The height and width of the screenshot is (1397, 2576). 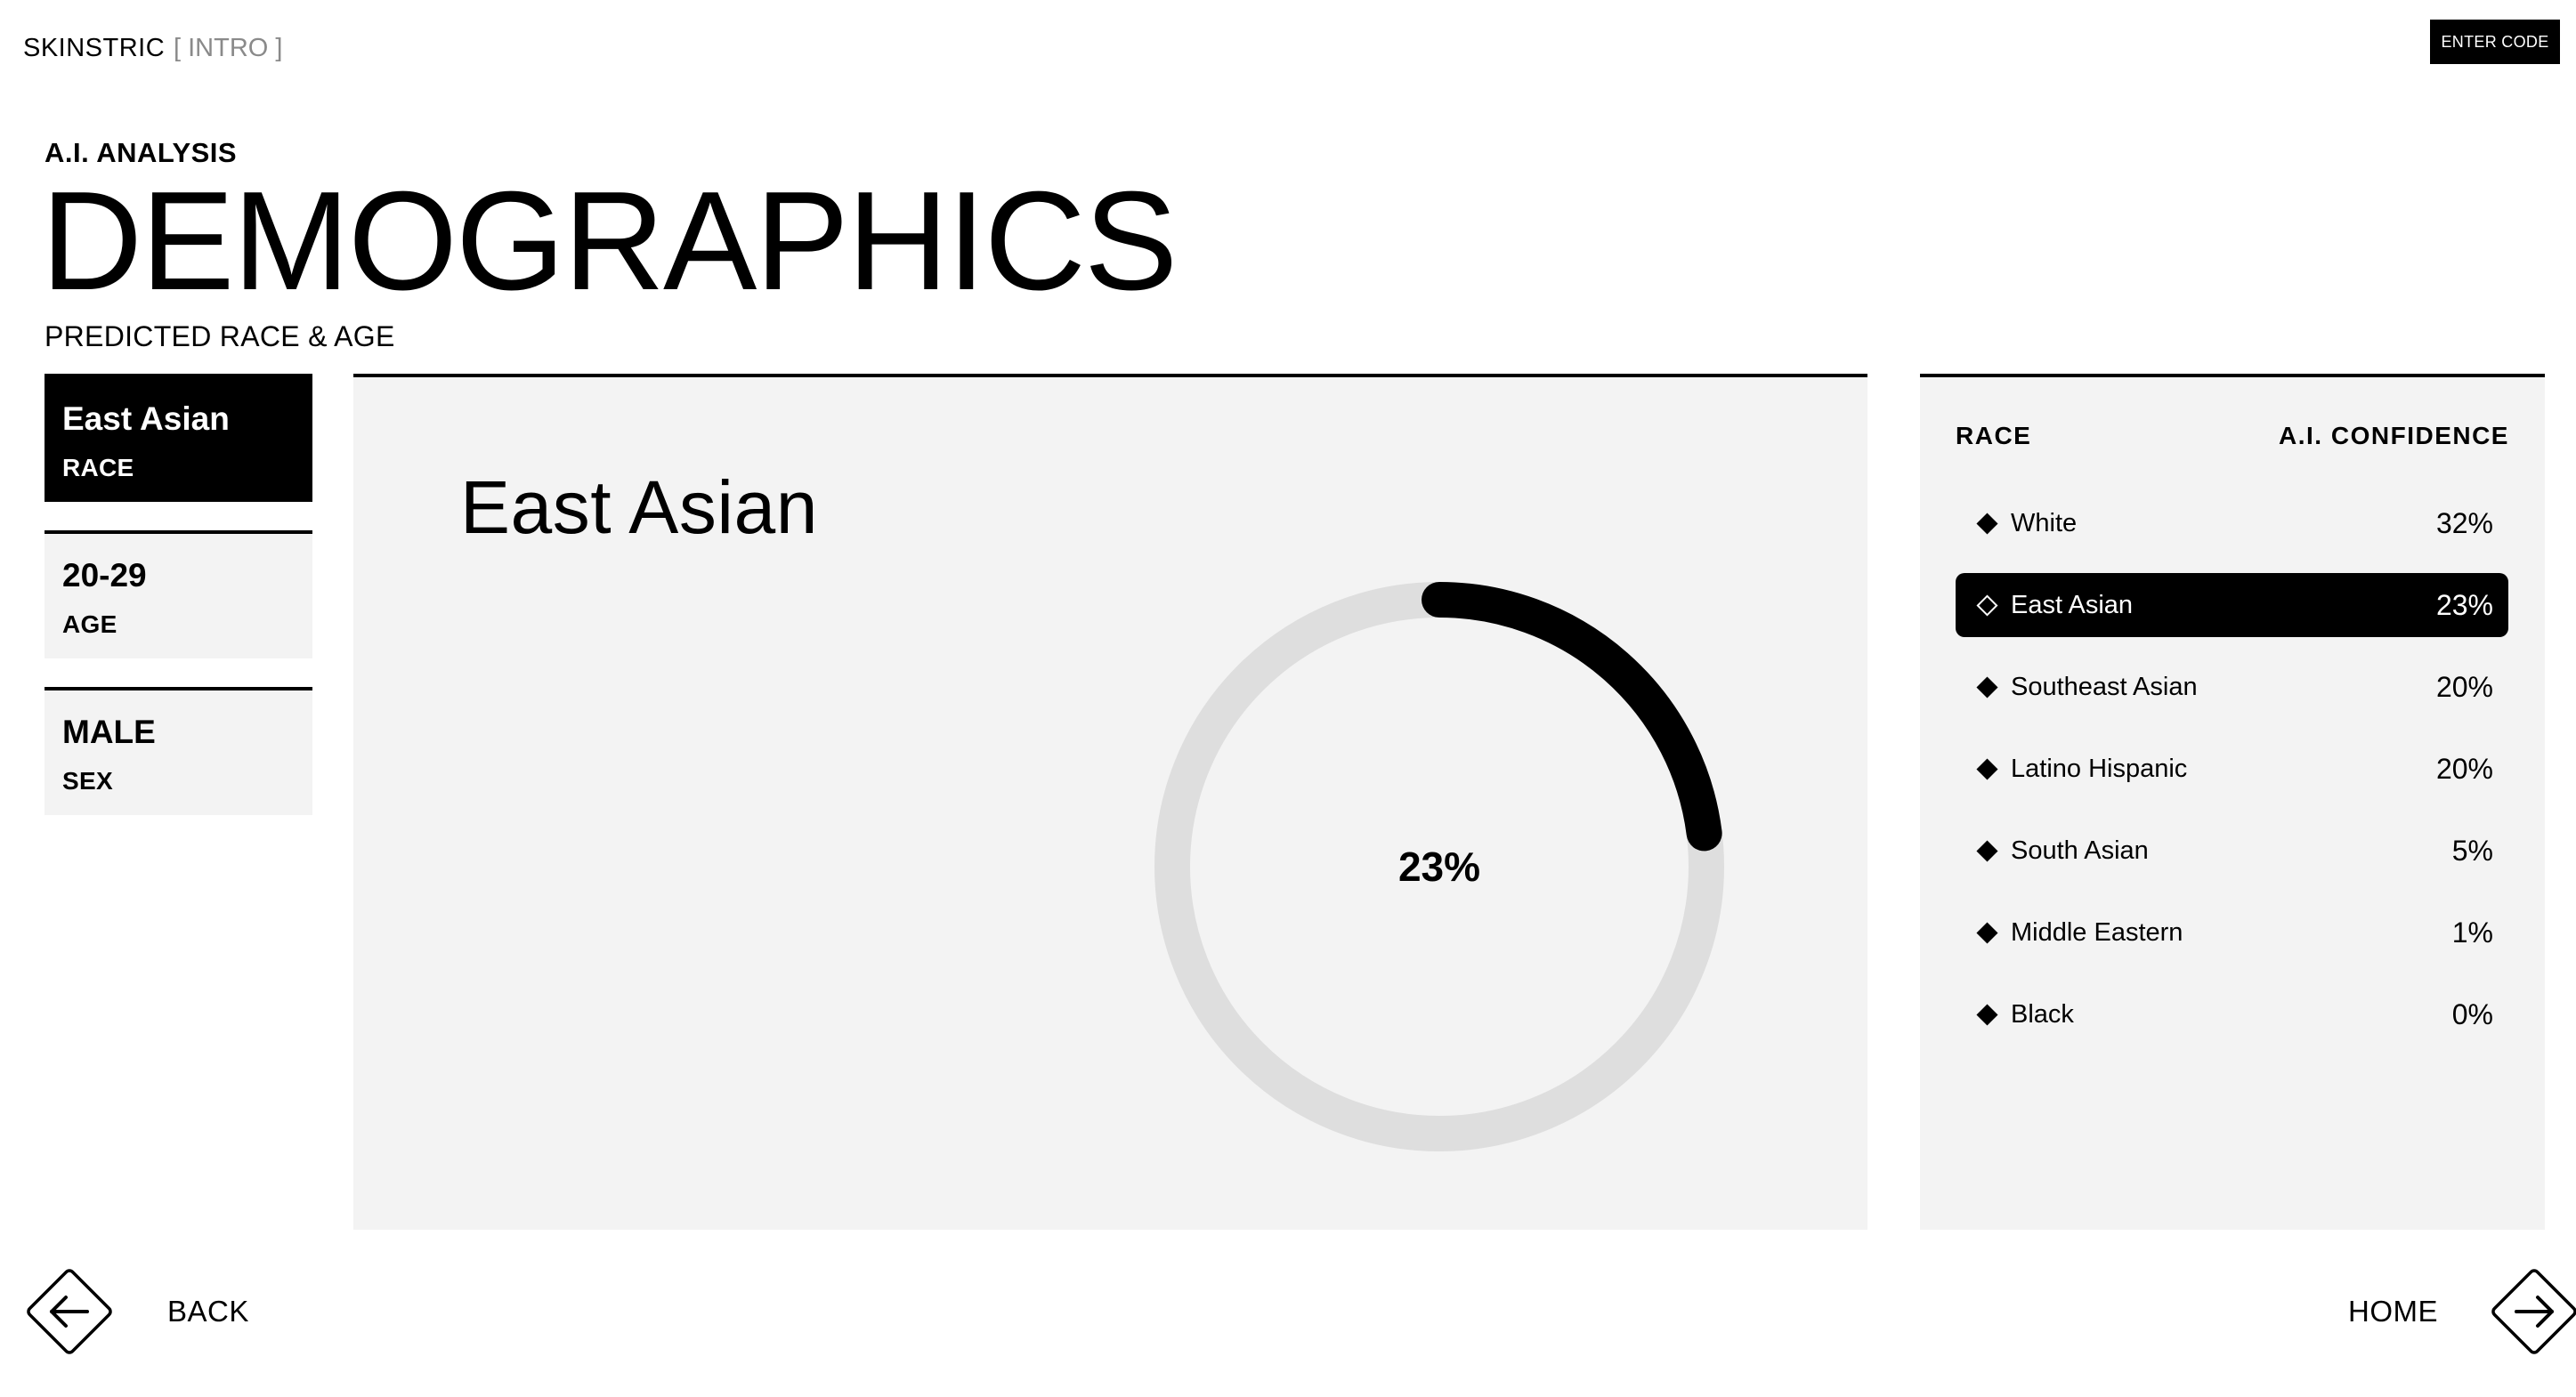 I want to click on race-name: East Asian, so click(x=2072, y=604).